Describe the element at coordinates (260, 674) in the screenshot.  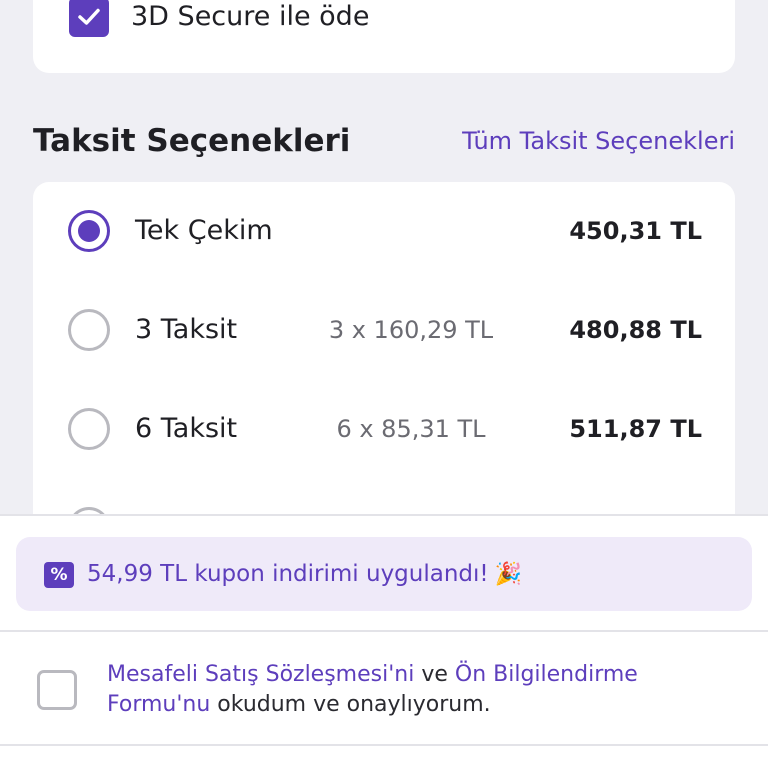
I see `distance-sales-contract-link: Mesafeli Satış Sözleşmesi'ni` at that location.